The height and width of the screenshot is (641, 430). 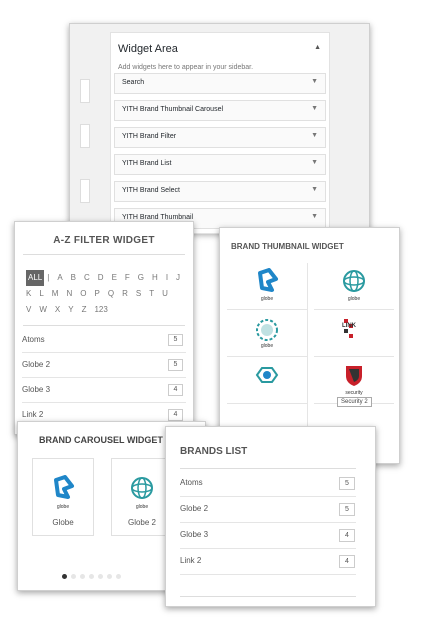 What do you see at coordinates (28, 310) in the screenshot?
I see `letter-link: V` at bounding box center [28, 310].